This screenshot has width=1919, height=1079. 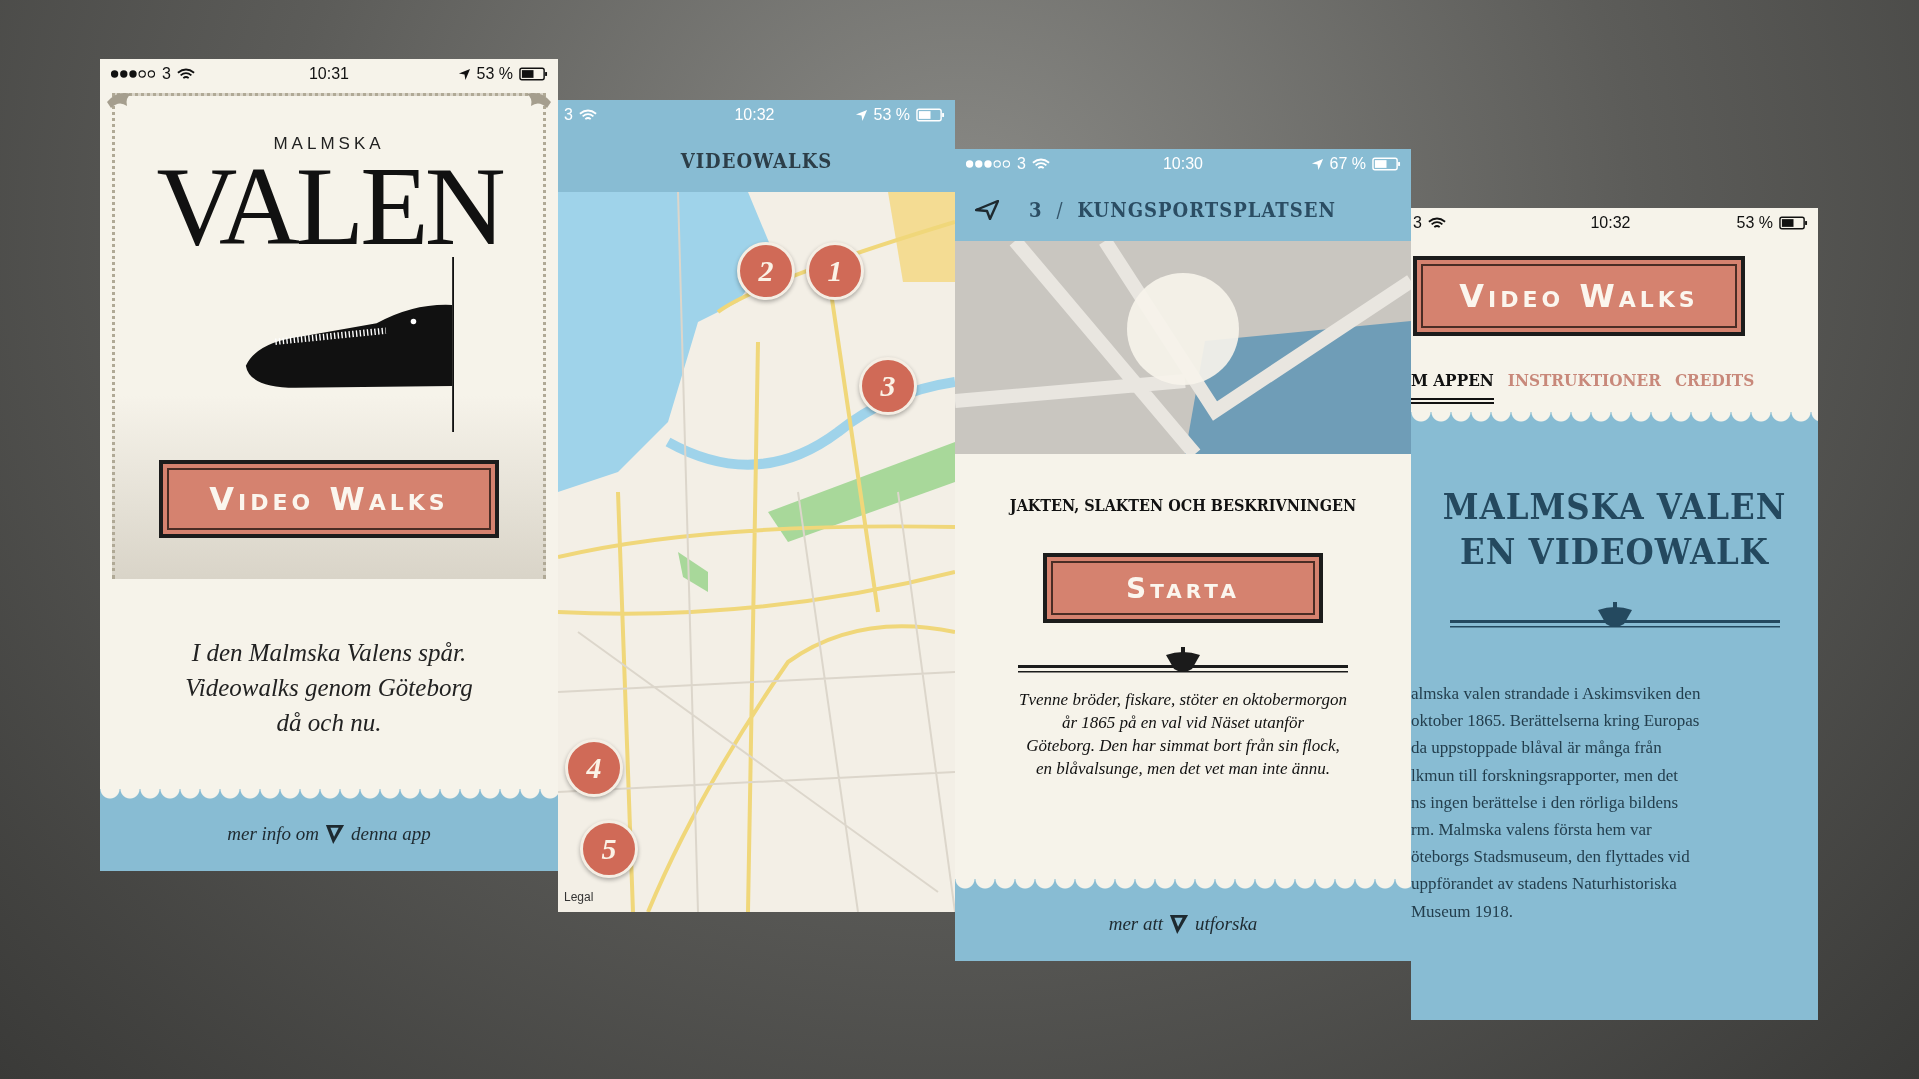 I want to click on status-time: 10:31, so click(x=328, y=74).